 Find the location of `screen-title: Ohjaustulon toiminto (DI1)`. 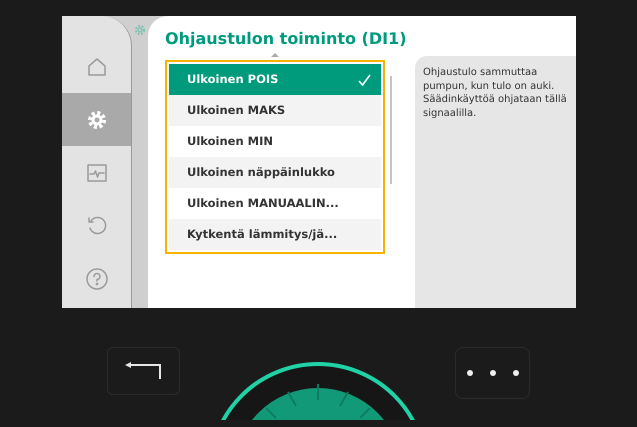

screen-title: Ohjaustulon toiminto (DI1) is located at coordinates (286, 39).